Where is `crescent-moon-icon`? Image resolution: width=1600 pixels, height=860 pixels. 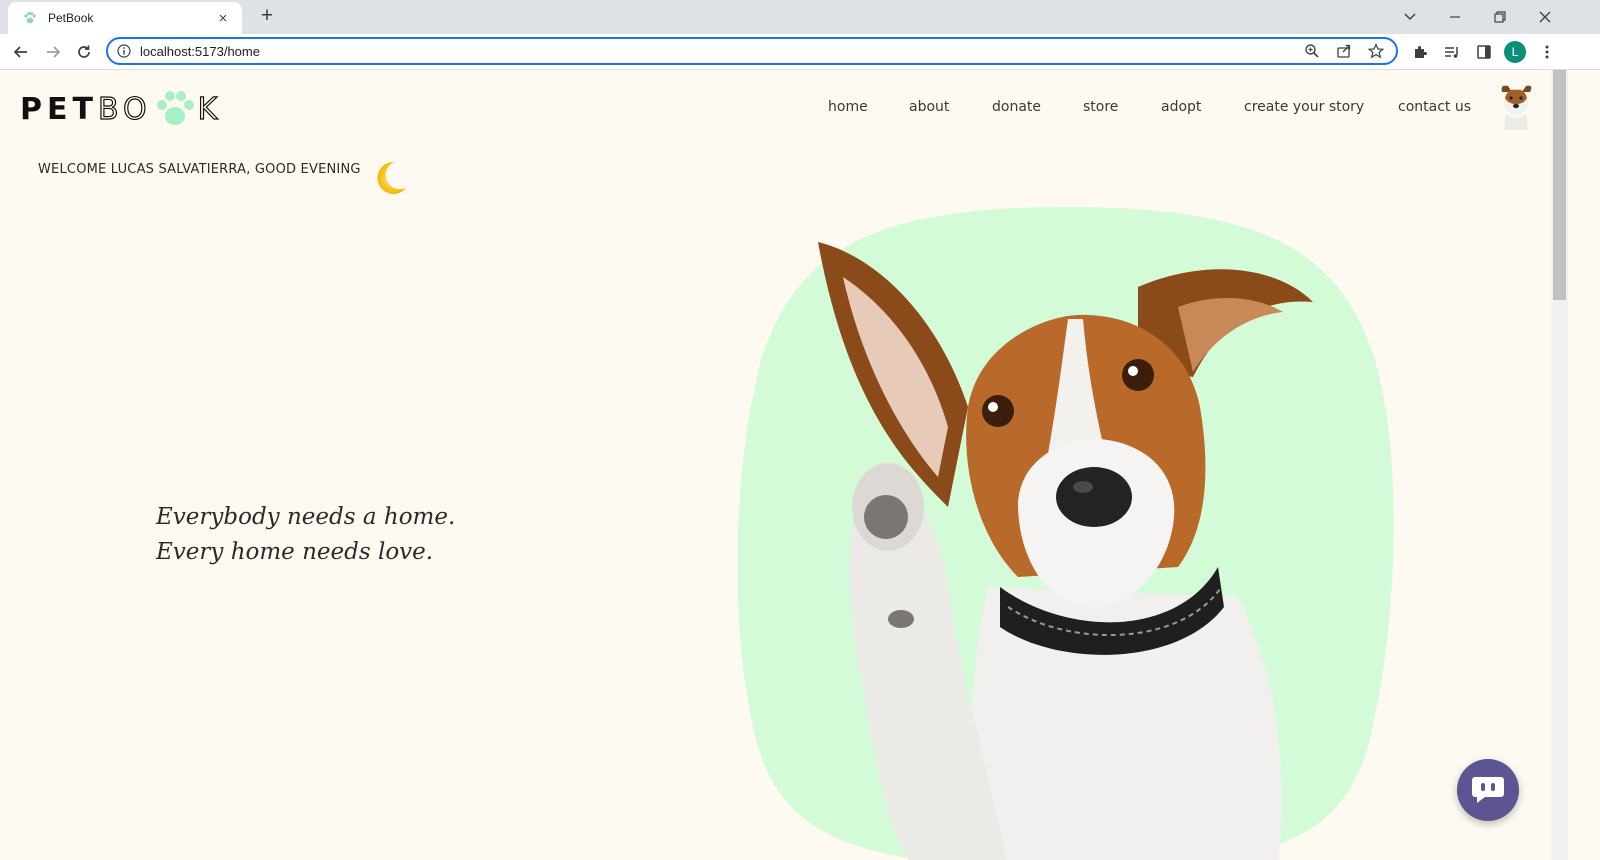
crescent-moon-icon is located at coordinates (391, 177).